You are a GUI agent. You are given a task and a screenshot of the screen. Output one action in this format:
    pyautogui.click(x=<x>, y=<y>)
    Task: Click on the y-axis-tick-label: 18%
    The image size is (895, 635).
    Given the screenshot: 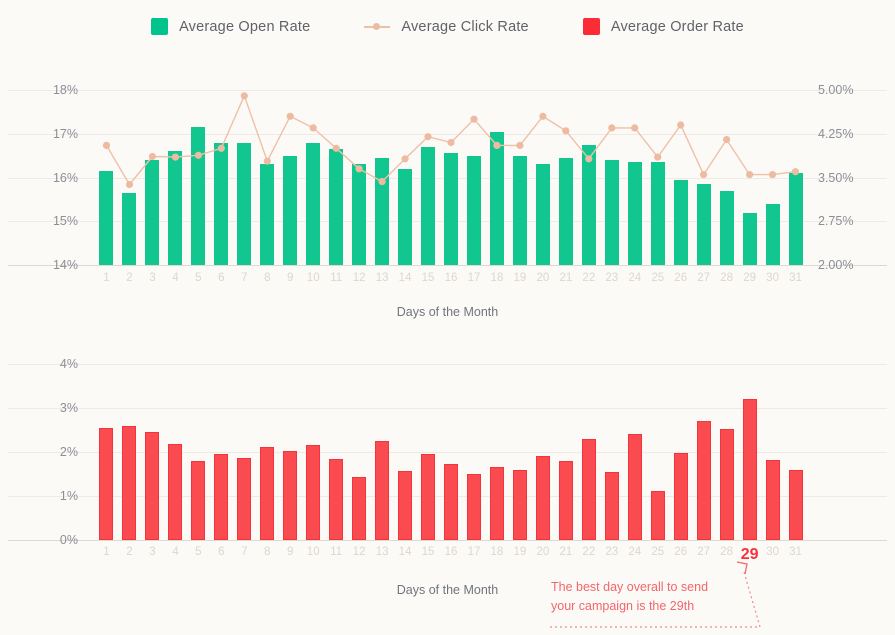 What is the action you would take?
    pyautogui.click(x=65, y=90)
    